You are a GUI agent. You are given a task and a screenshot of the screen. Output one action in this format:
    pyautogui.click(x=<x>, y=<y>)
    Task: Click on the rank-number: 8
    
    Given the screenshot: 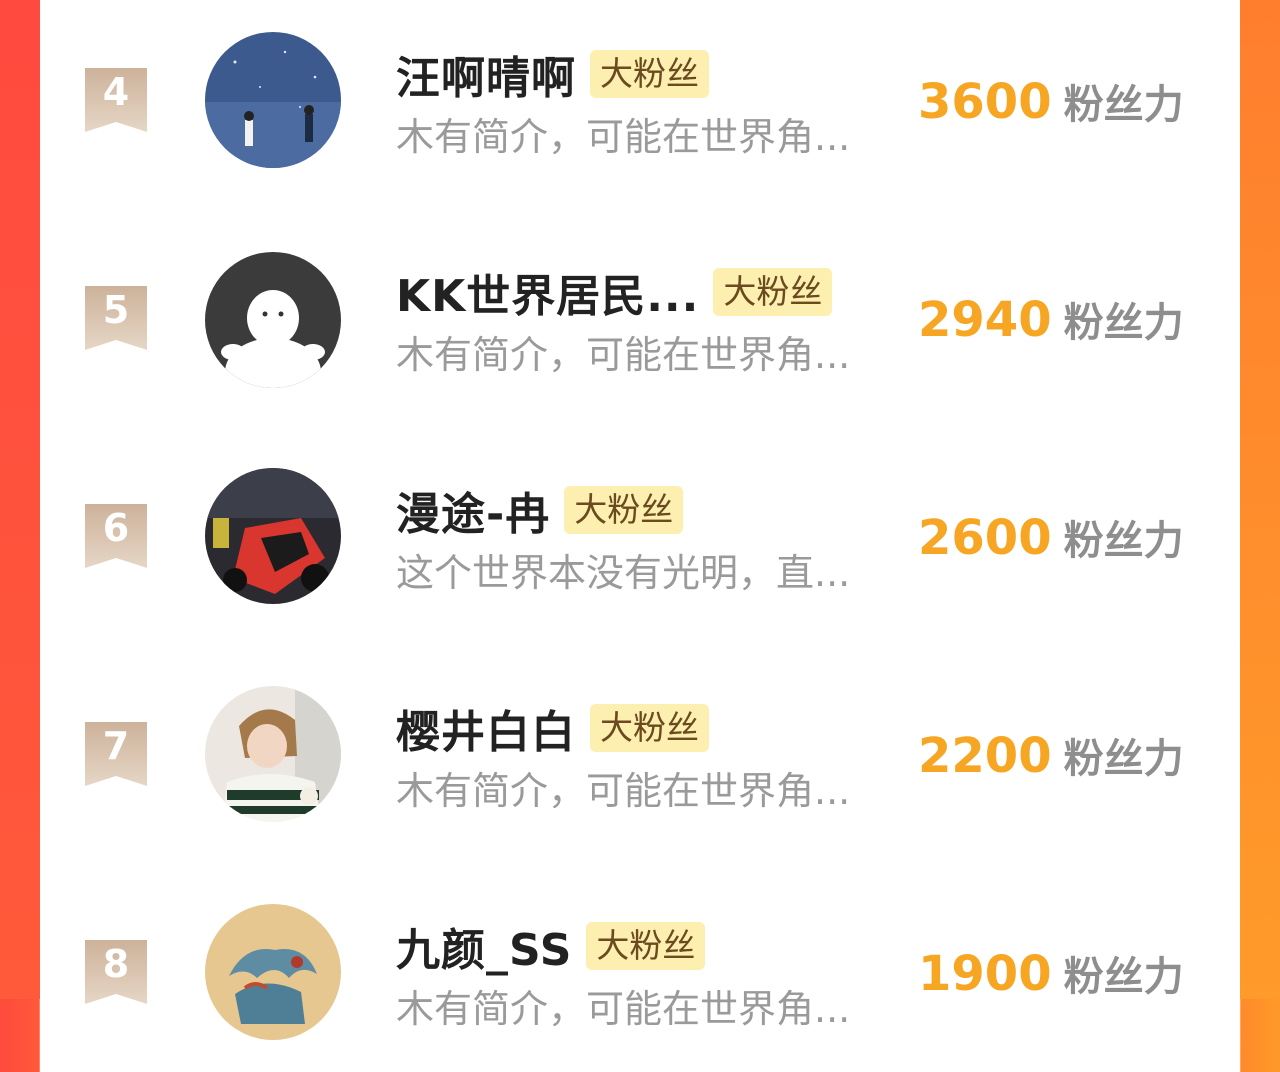 What is the action you would take?
    pyautogui.click(x=116, y=964)
    